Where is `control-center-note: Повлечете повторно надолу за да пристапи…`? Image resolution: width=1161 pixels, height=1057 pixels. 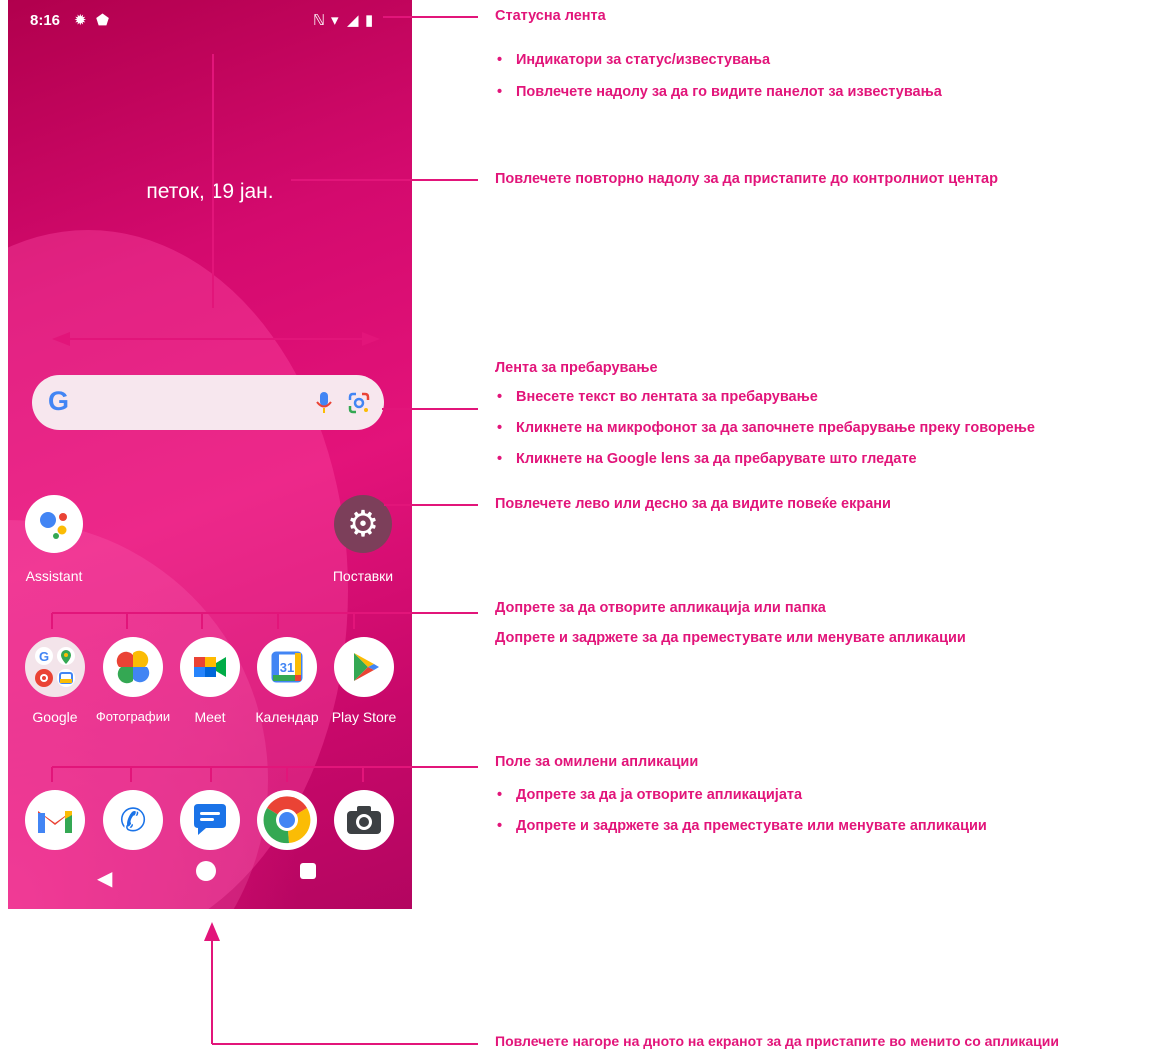
control-center-note: Повлечете повторно надолу за да пристапи… is located at coordinates (746, 179).